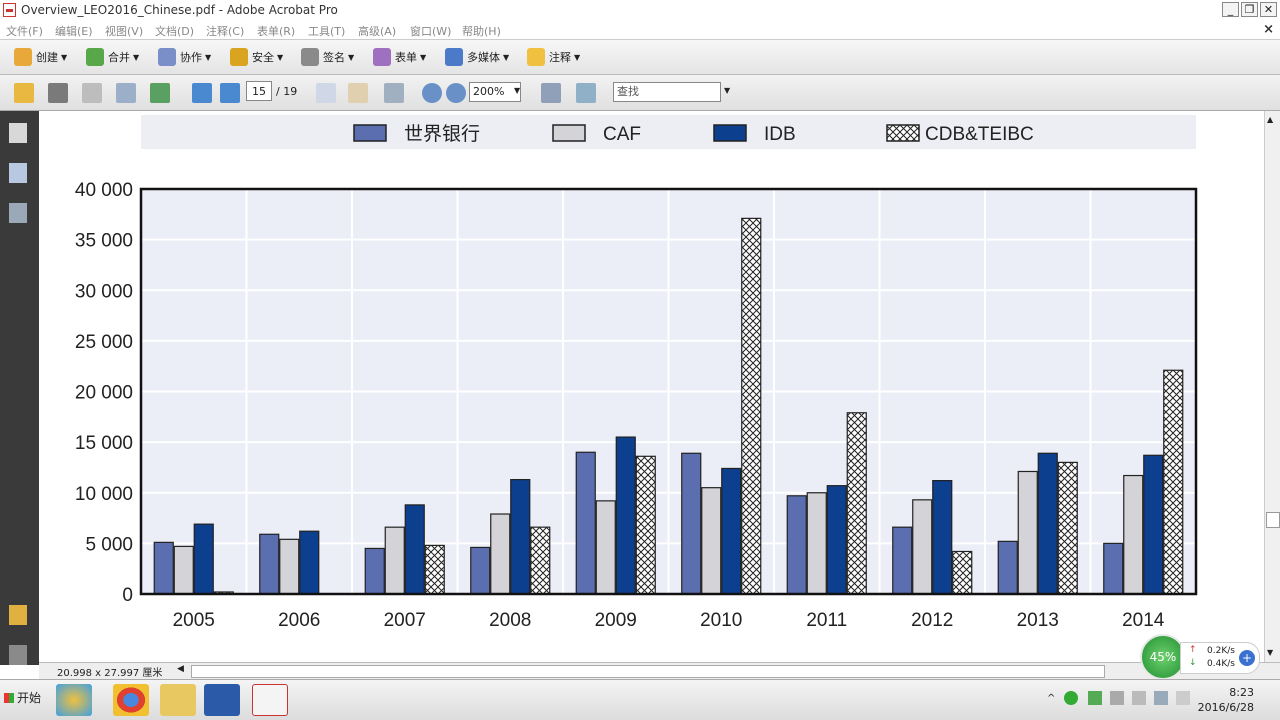 Image resolution: width=1280 pixels, height=720 pixels. I want to click on create-icon, so click(23, 57).